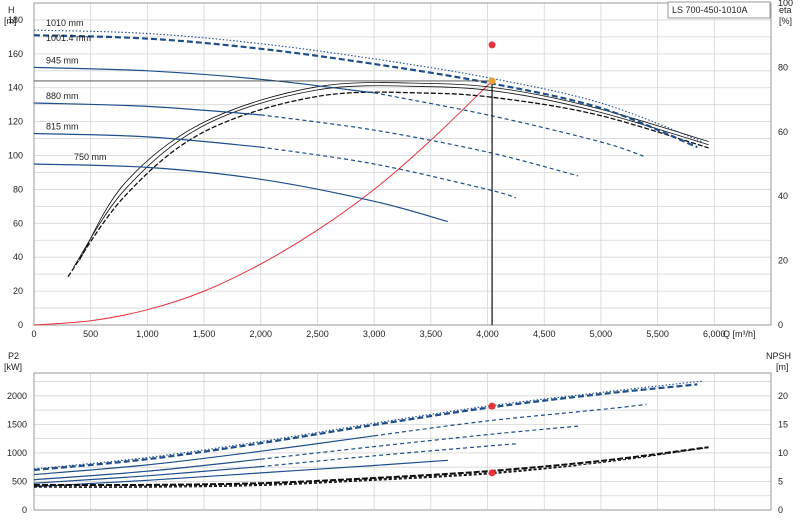 This screenshot has width=800, height=520. What do you see at coordinates (783, 196) in the screenshot?
I see `eta-tick-label: 40` at bounding box center [783, 196].